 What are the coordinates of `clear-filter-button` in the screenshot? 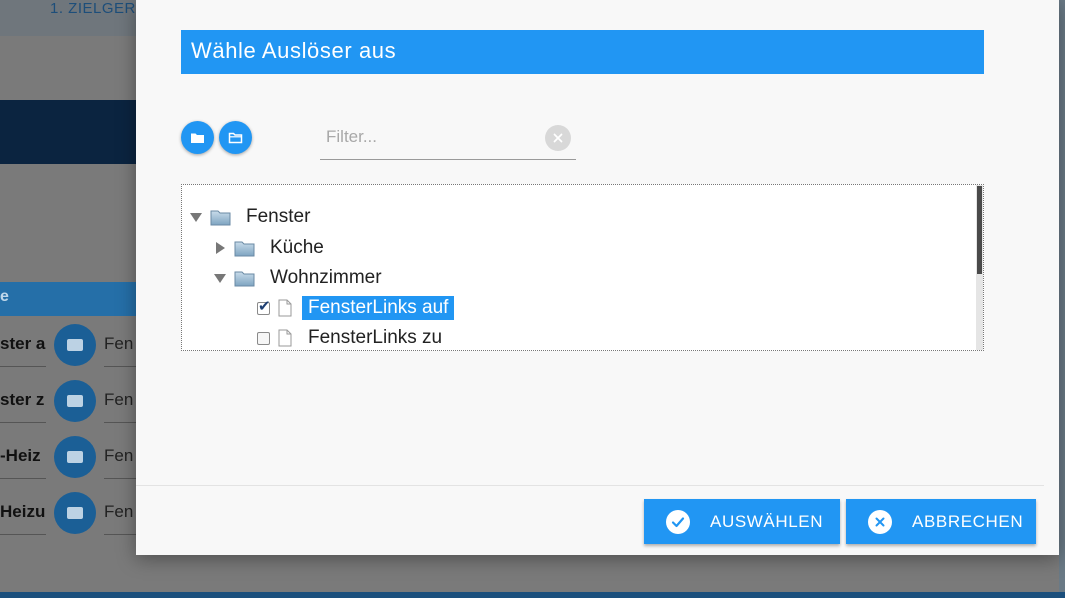 It's located at (558, 138).